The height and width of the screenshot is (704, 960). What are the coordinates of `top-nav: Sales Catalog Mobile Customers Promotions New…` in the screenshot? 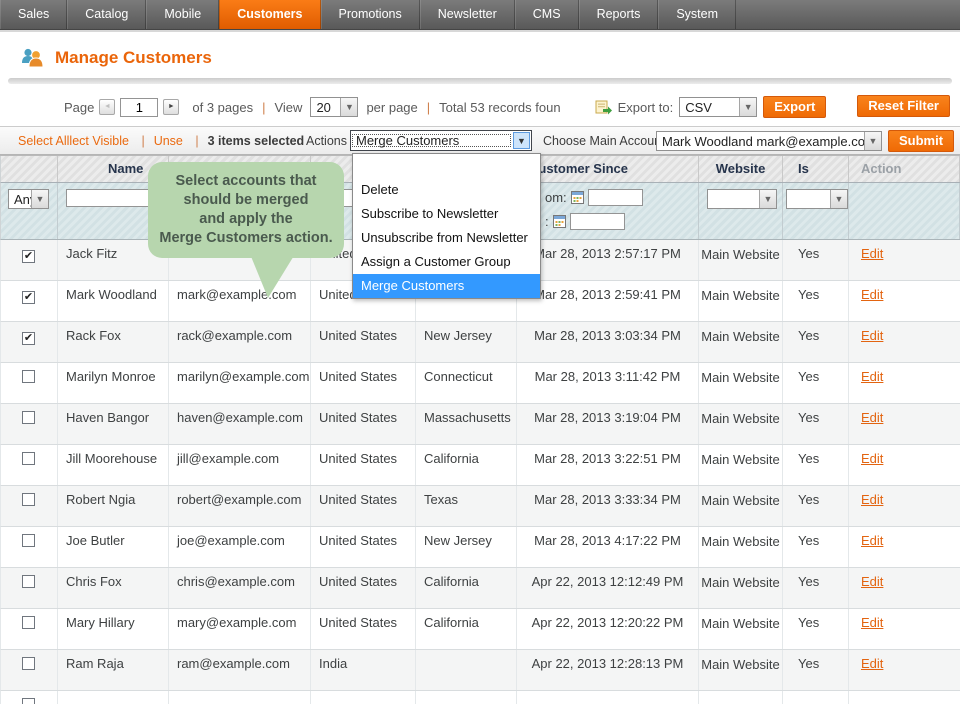 It's located at (480, 15).